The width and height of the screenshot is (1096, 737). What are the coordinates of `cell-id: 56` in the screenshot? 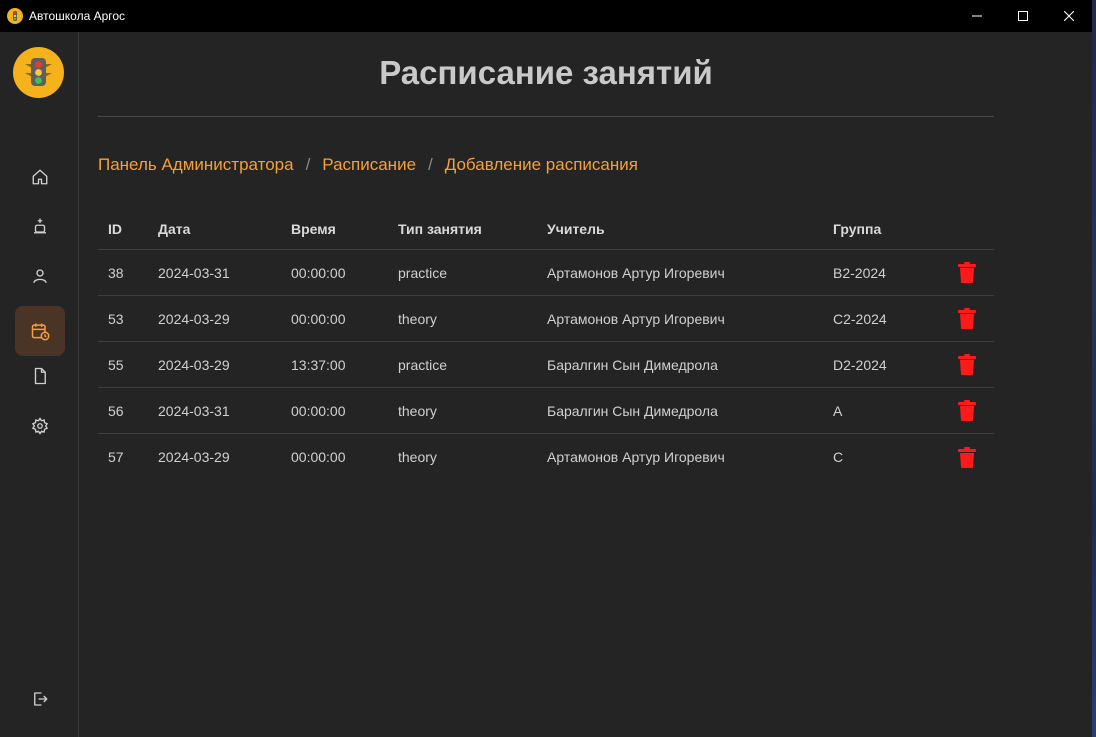 It's located at (116, 410).